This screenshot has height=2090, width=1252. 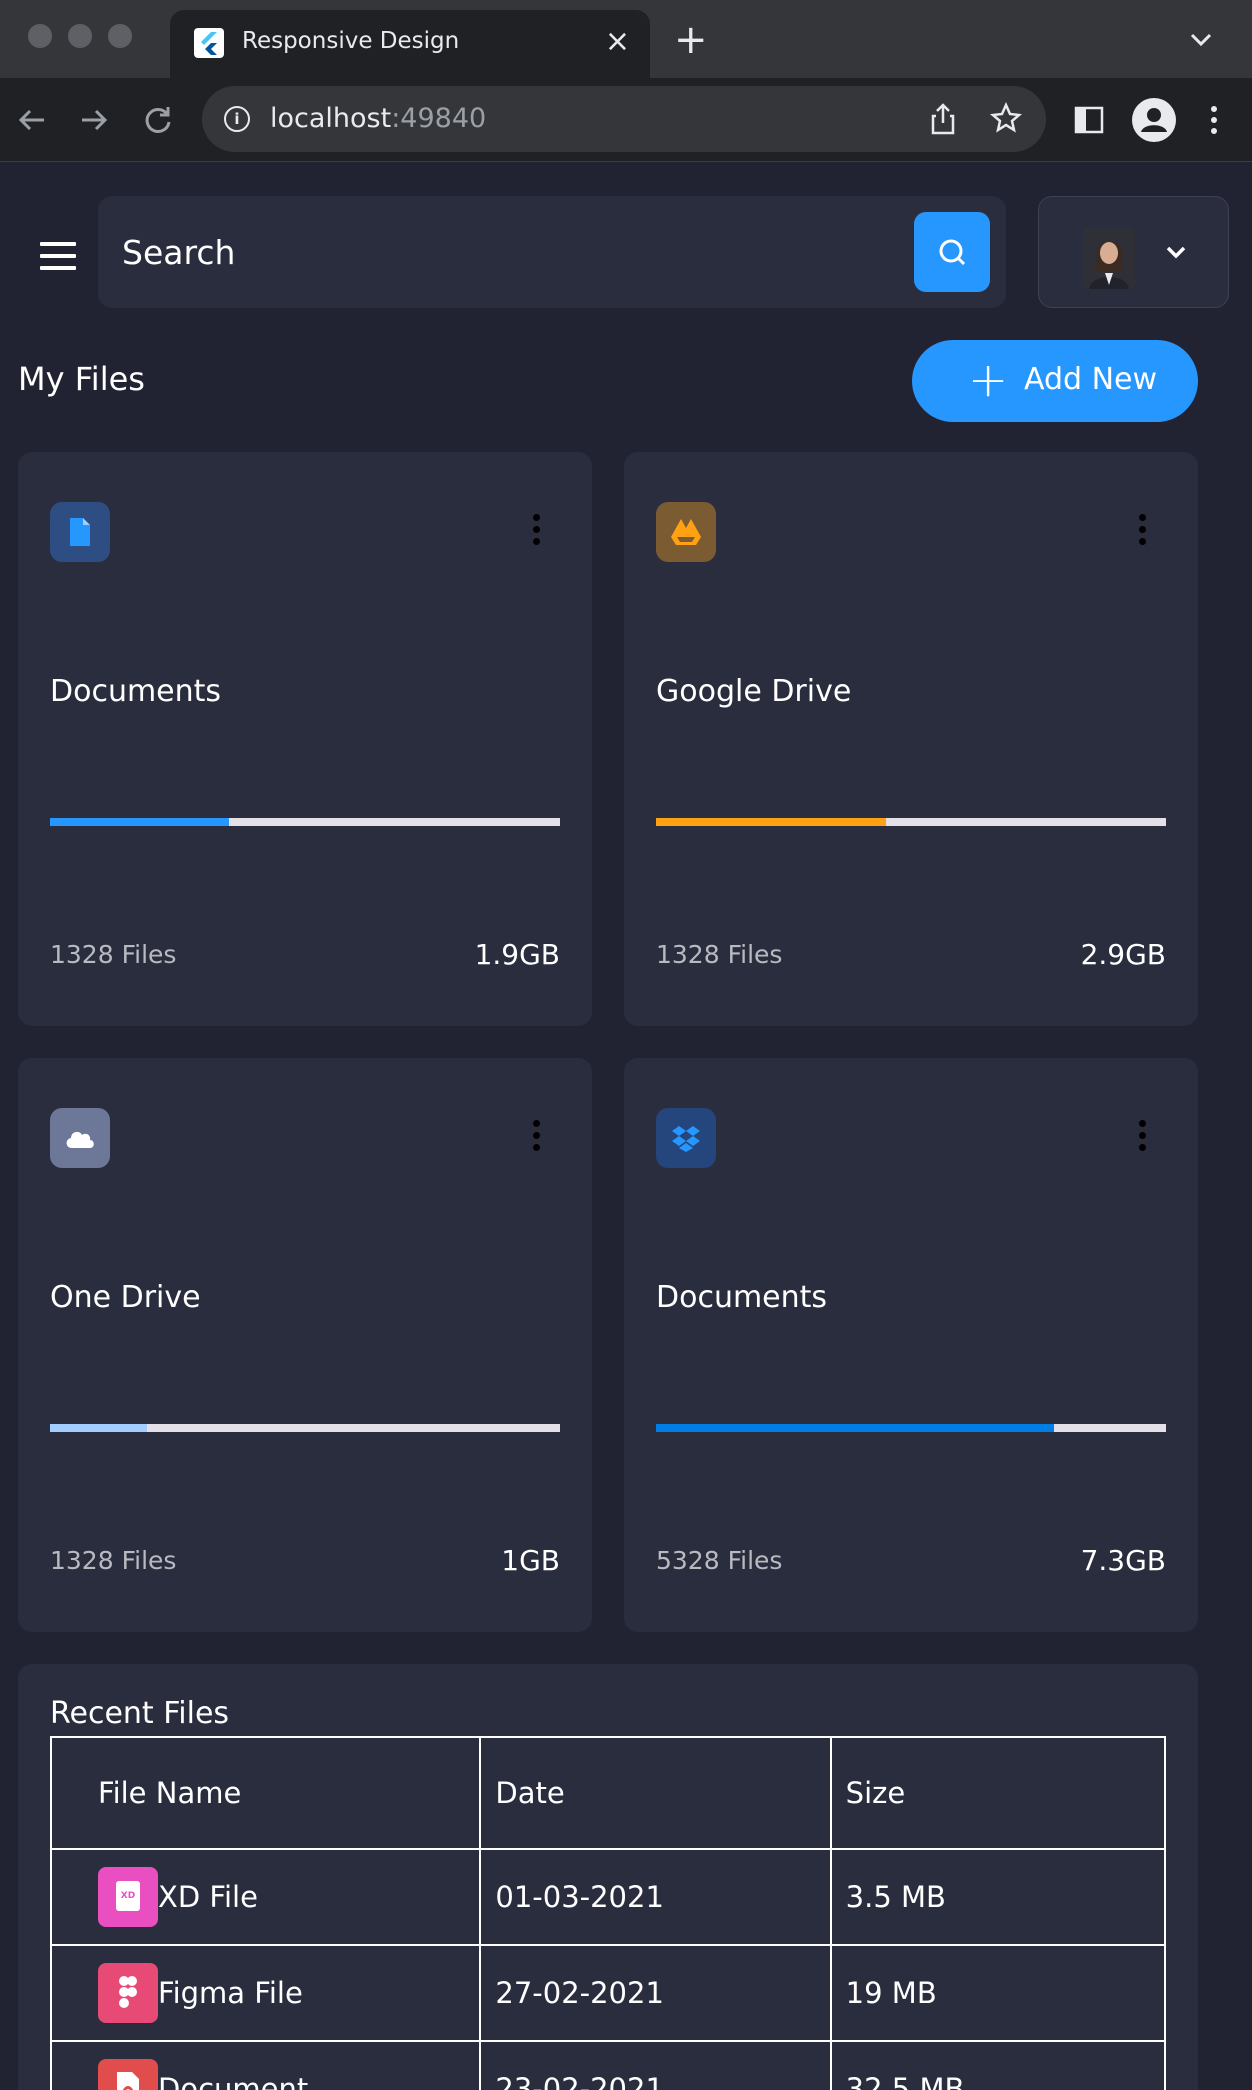 I want to click on file-size: 19 MB, so click(x=998, y=1993).